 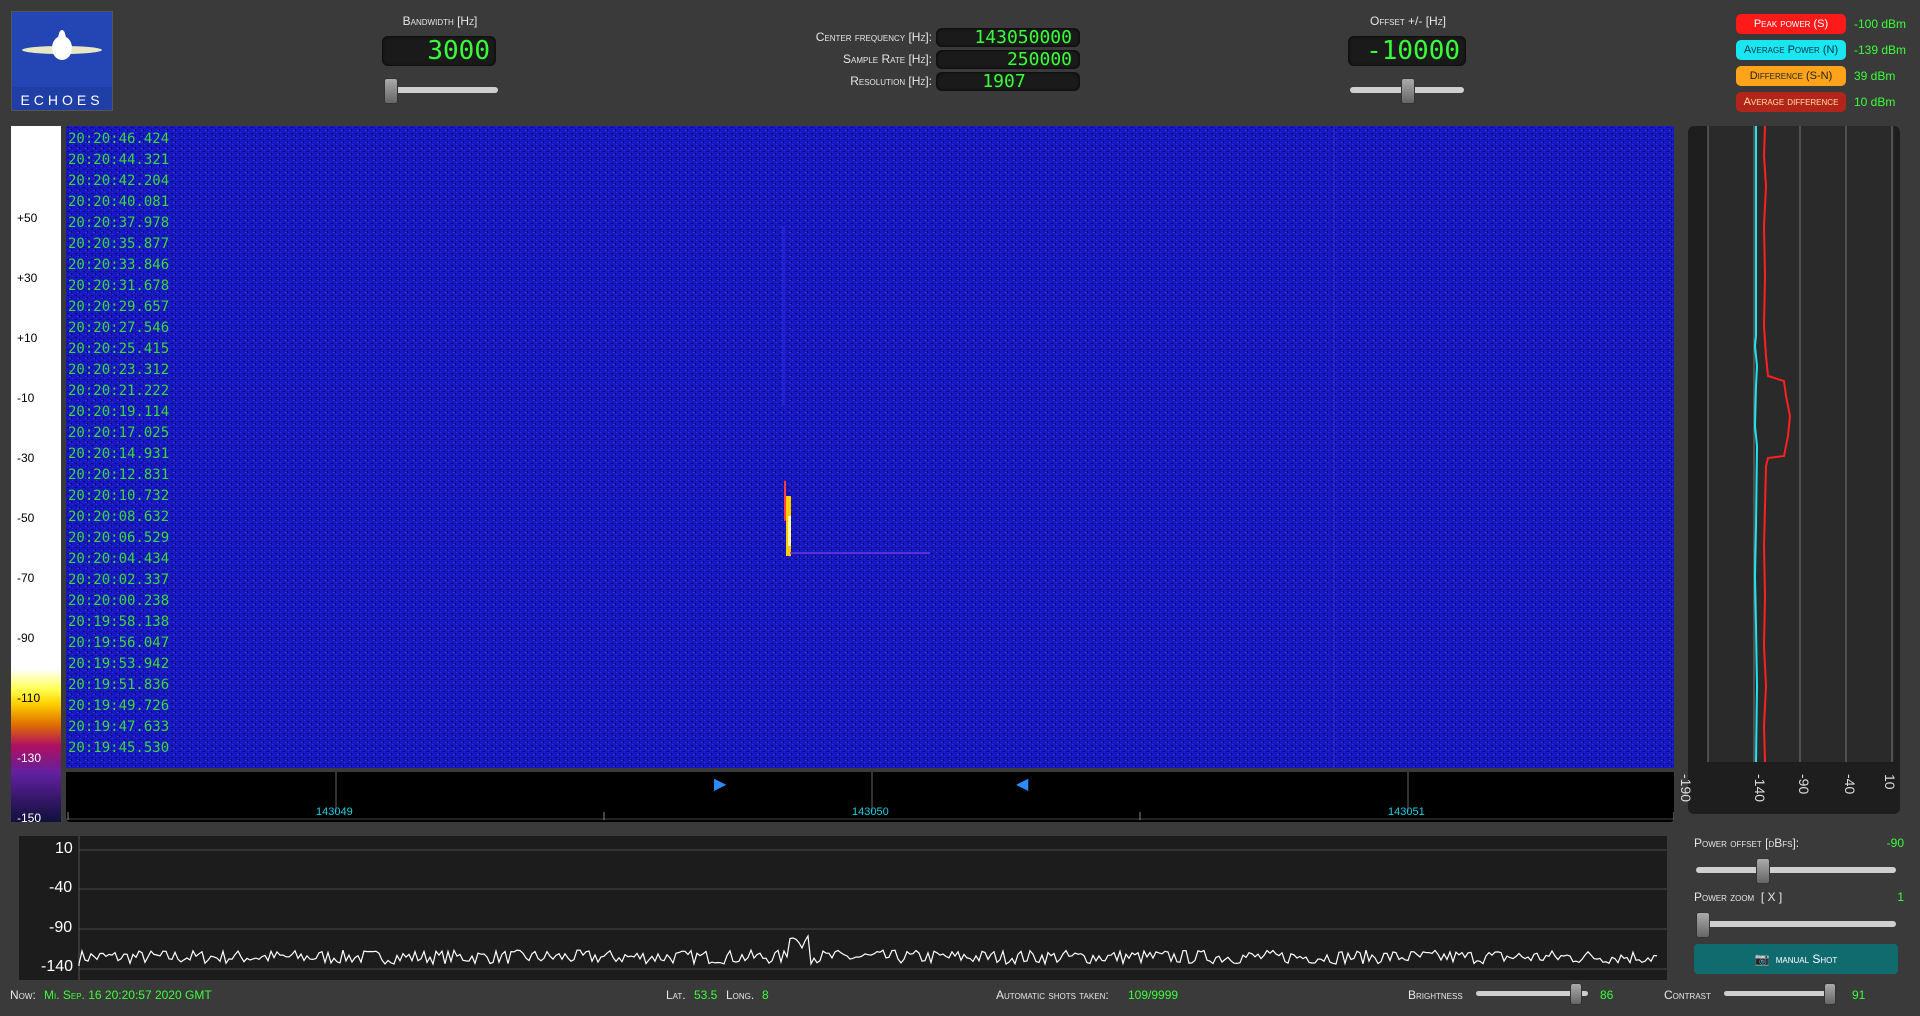 What do you see at coordinates (1796, 959) in the screenshot?
I see `manual-shot-button: 📷 manual Shot` at bounding box center [1796, 959].